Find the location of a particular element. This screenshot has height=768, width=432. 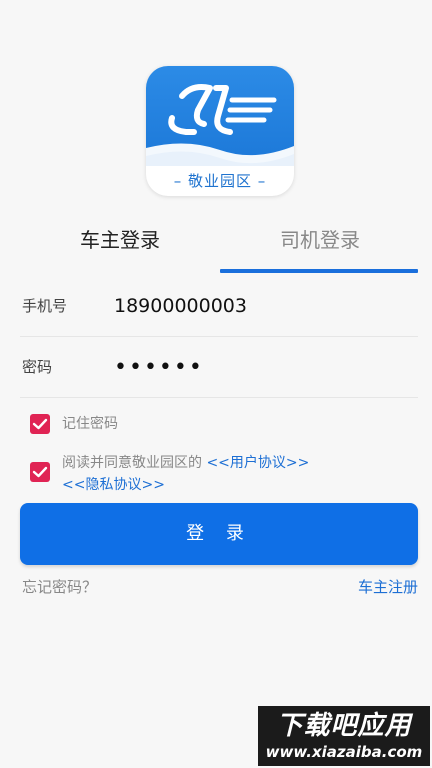

phone-row: 手机号 is located at coordinates (219, 306).